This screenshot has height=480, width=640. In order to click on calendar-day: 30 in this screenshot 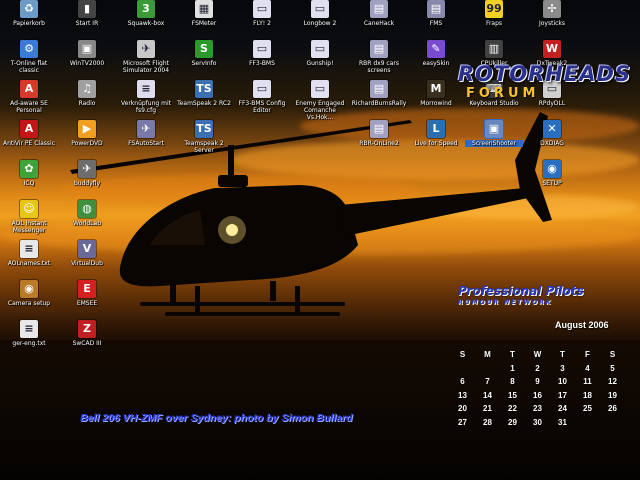, I will do `click(537, 422)`.